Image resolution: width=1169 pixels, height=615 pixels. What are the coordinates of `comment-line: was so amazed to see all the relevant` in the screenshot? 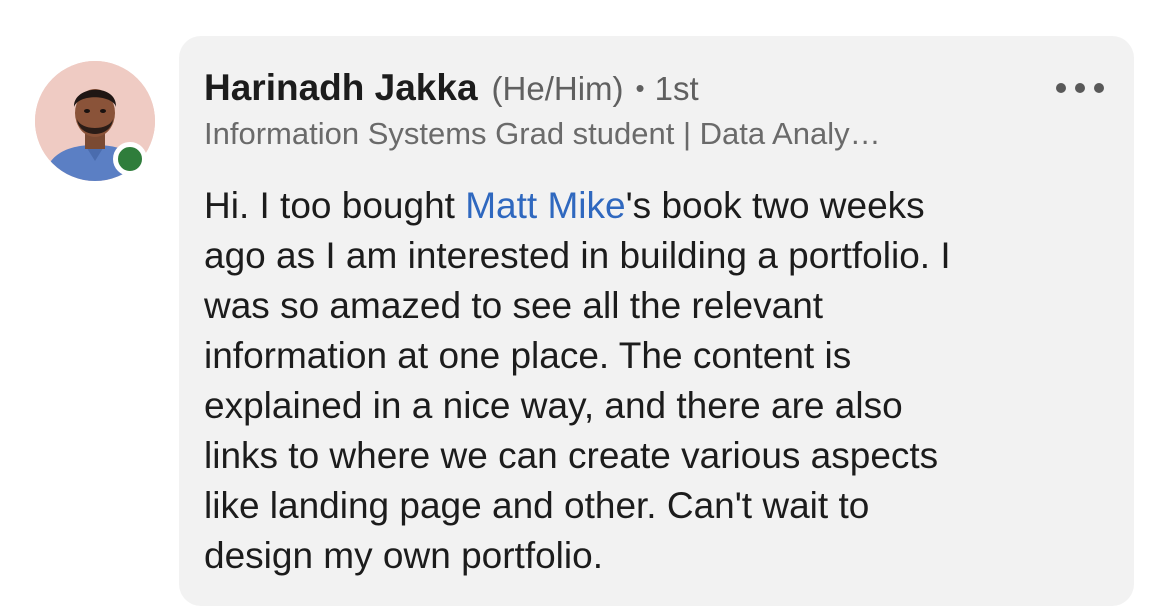 It's located at (514, 305).